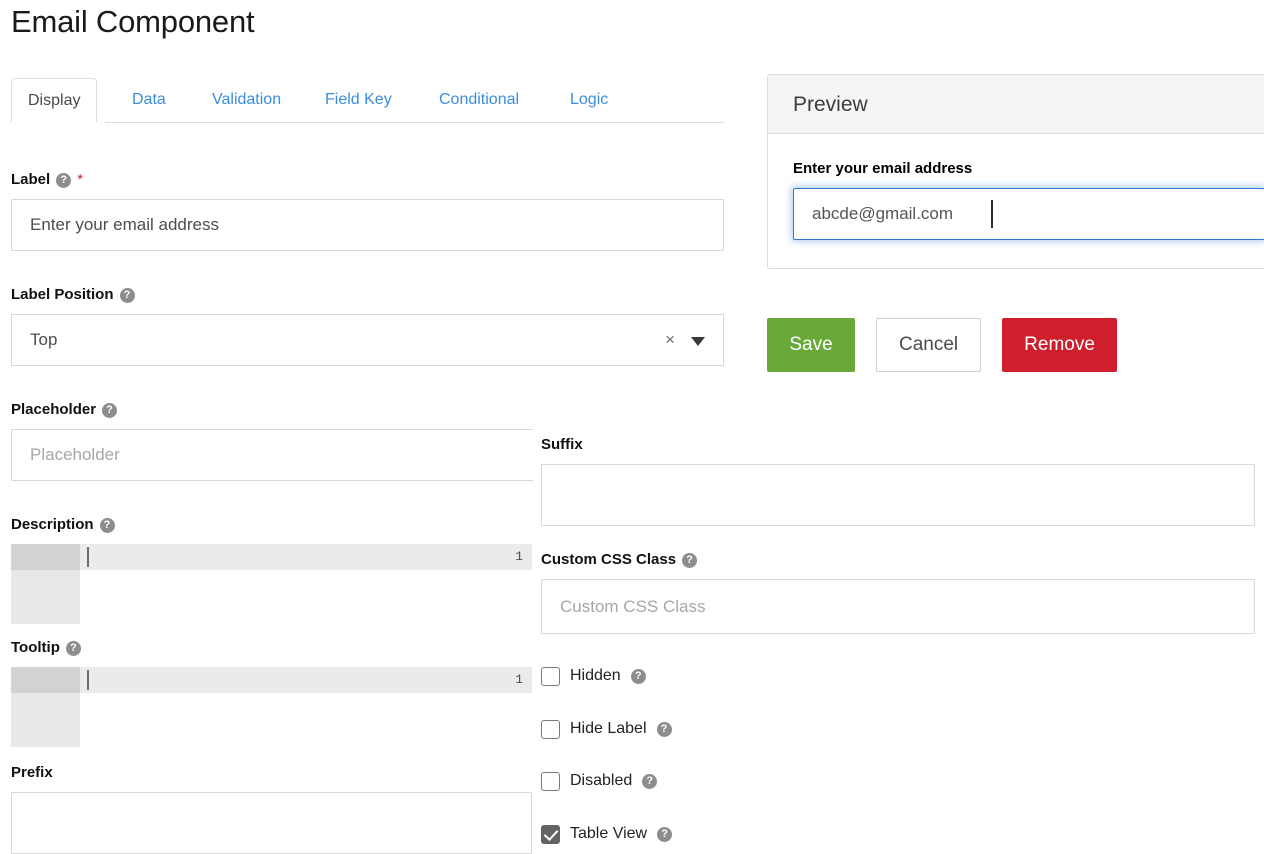 The width and height of the screenshot is (1264, 854). I want to click on hidden-checkbox-label: Hidden, so click(595, 675).